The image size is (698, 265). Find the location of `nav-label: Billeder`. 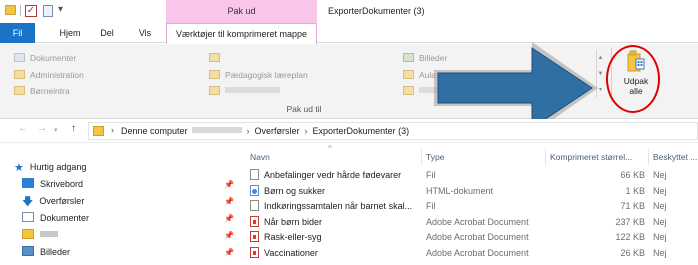

nav-label: Billeder is located at coordinates (55, 252).